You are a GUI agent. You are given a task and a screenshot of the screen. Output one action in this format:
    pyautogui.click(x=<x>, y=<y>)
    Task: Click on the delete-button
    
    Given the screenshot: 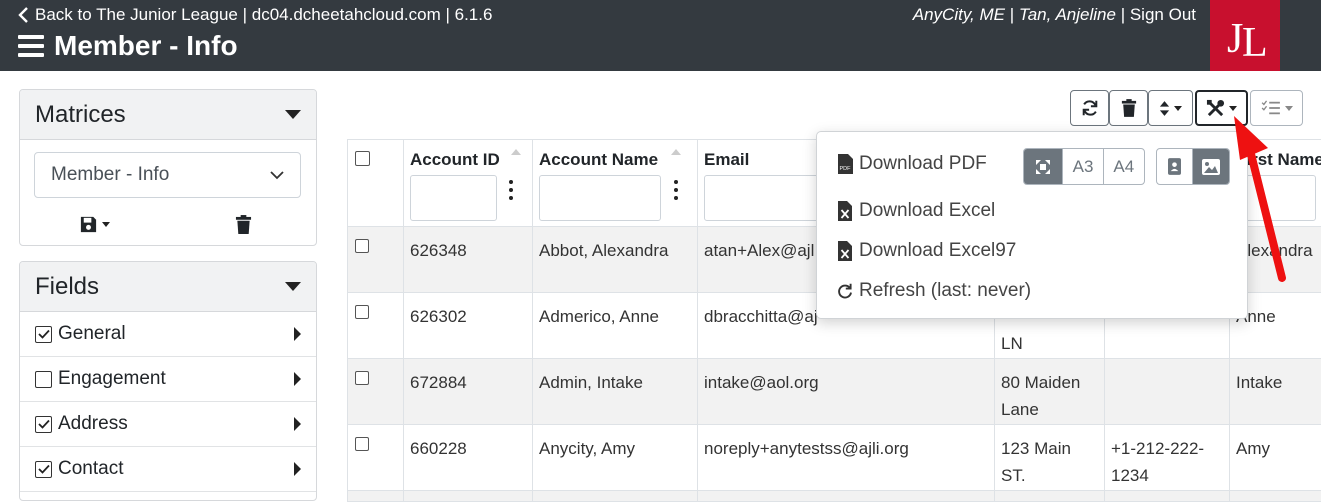 What is the action you would take?
    pyautogui.click(x=1128, y=108)
    